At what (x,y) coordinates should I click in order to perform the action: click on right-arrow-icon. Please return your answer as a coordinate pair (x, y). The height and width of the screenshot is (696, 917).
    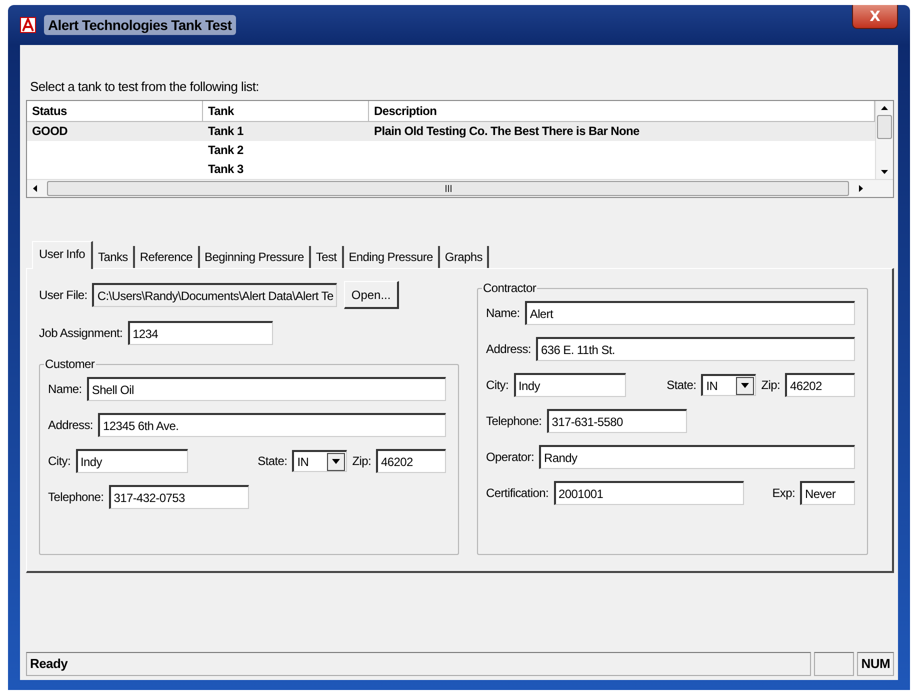
    Looking at the image, I should click on (861, 188).